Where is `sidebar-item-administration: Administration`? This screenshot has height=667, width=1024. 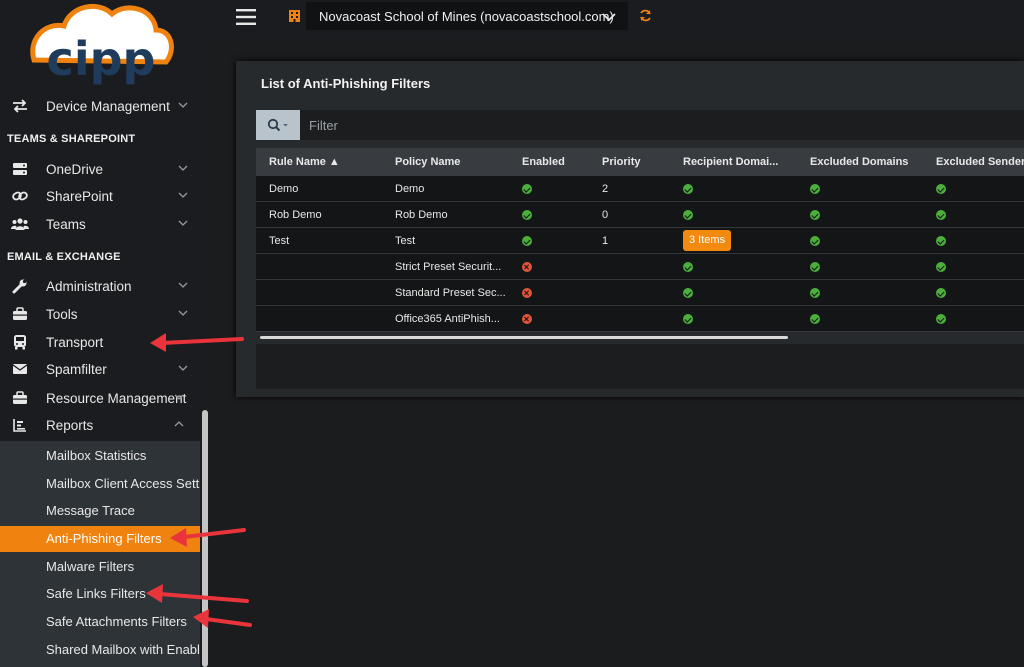
sidebar-item-administration: Administration is located at coordinates (102, 286).